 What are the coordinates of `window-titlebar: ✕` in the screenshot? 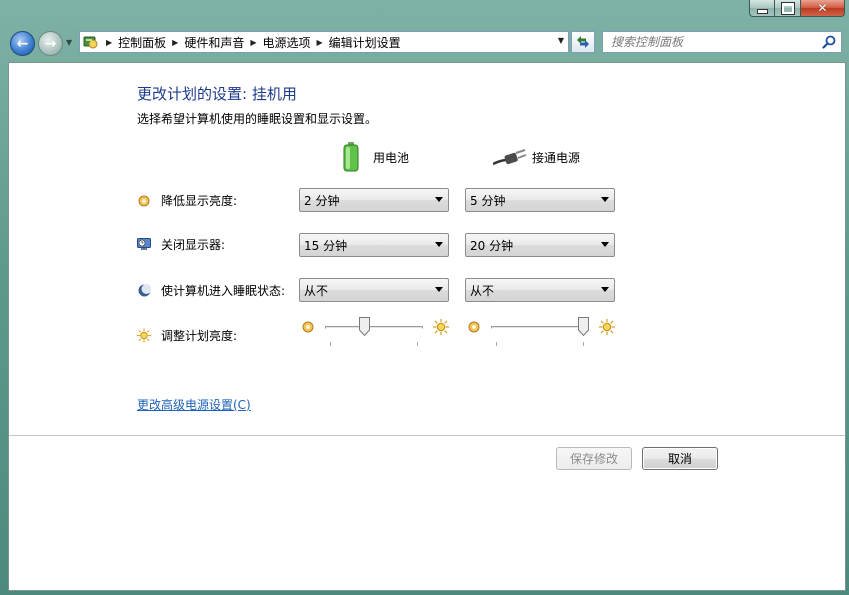 It's located at (424, 13).